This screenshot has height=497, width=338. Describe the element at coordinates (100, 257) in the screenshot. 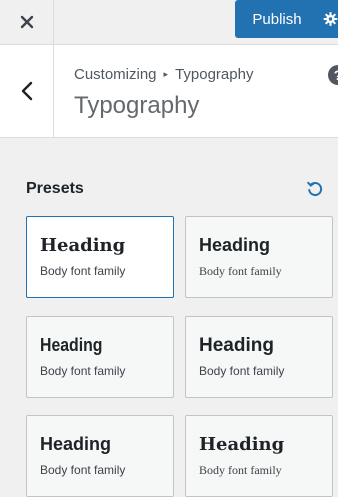

I see `preset-card-1: Heading Body font family` at that location.